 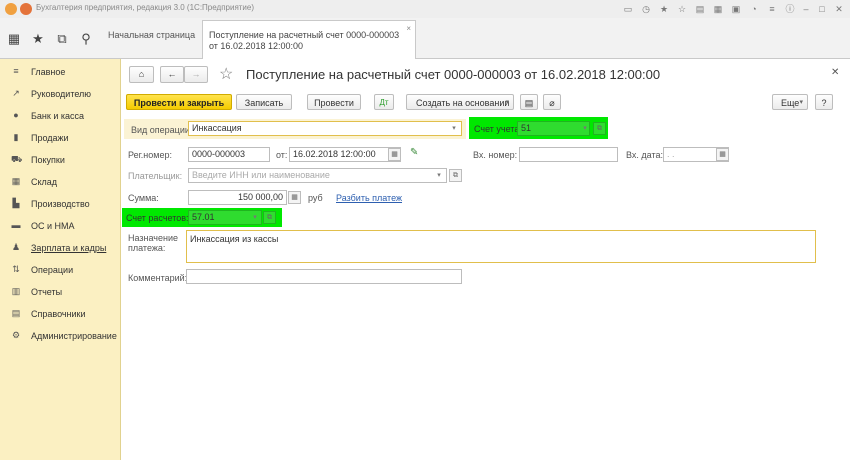 I want to click on sidebar-item-bank: ● Банк и касса, so click(x=60, y=116).